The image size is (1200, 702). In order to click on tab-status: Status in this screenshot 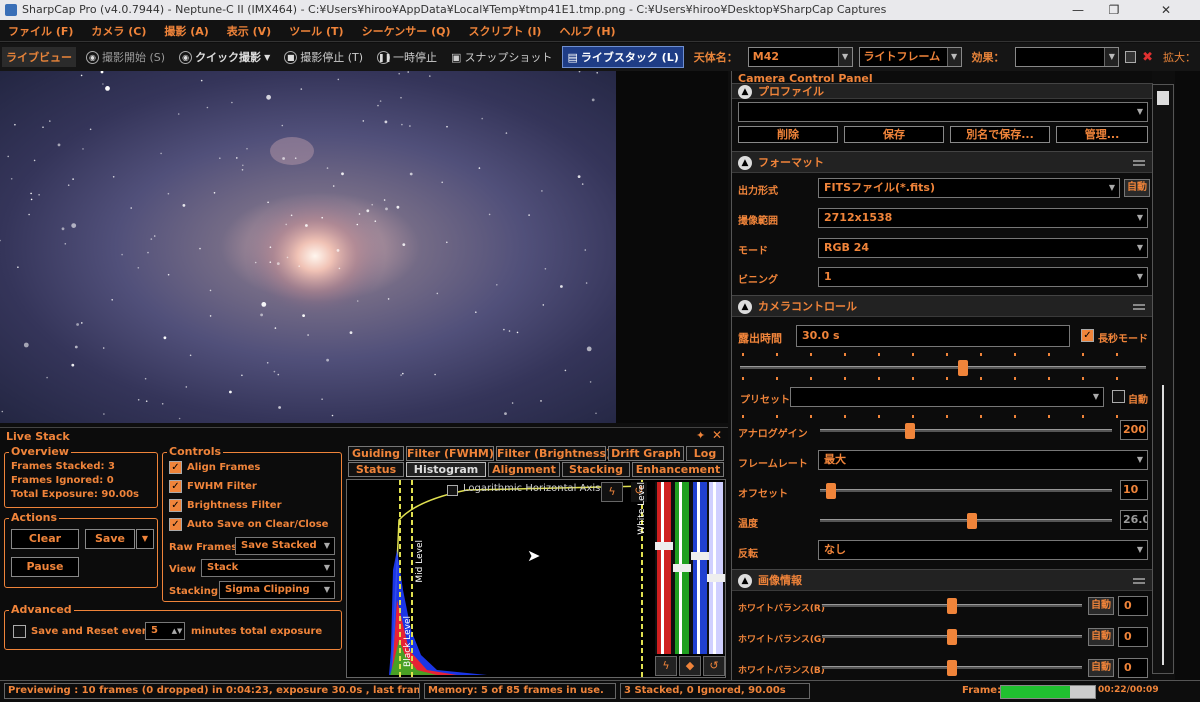, I will do `click(376, 469)`.